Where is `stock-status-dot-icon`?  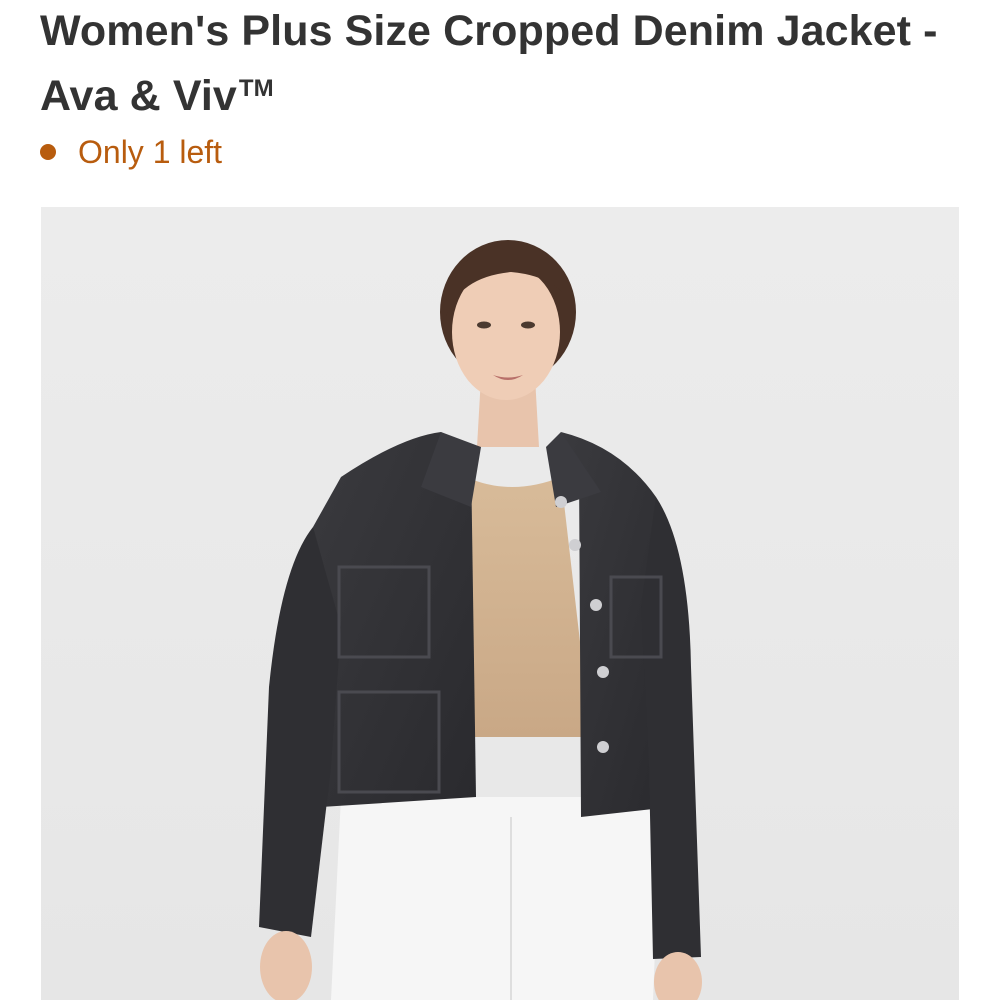
stock-status-dot-icon is located at coordinates (48, 152).